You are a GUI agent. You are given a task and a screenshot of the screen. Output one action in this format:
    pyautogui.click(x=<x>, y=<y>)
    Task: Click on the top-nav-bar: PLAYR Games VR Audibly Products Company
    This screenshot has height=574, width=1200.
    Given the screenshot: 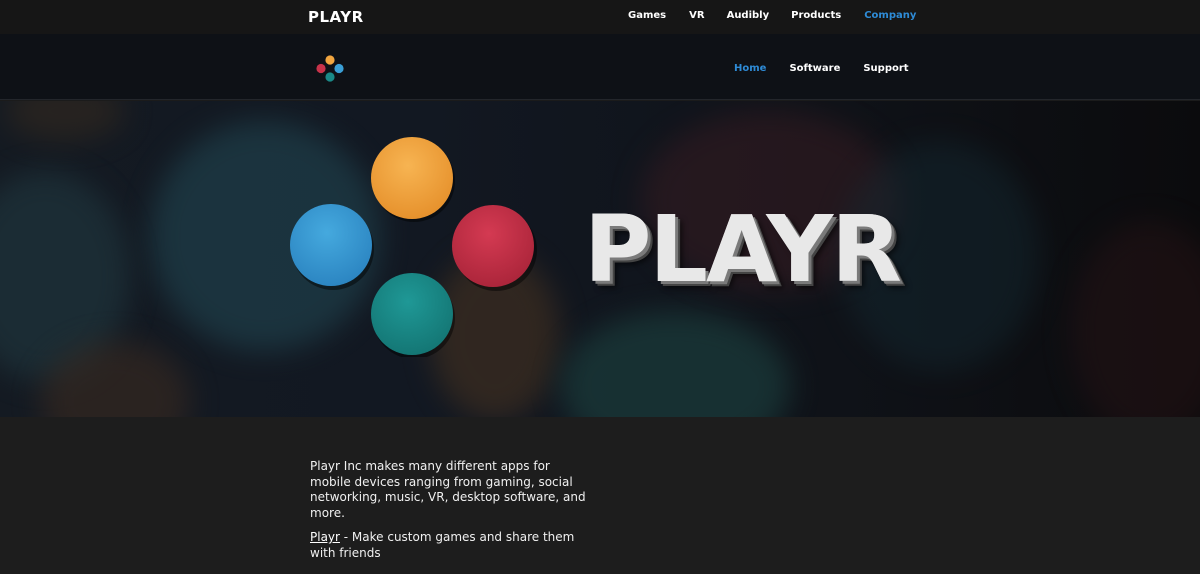 What is the action you would take?
    pyautogui.click(x=600, y=17)
    